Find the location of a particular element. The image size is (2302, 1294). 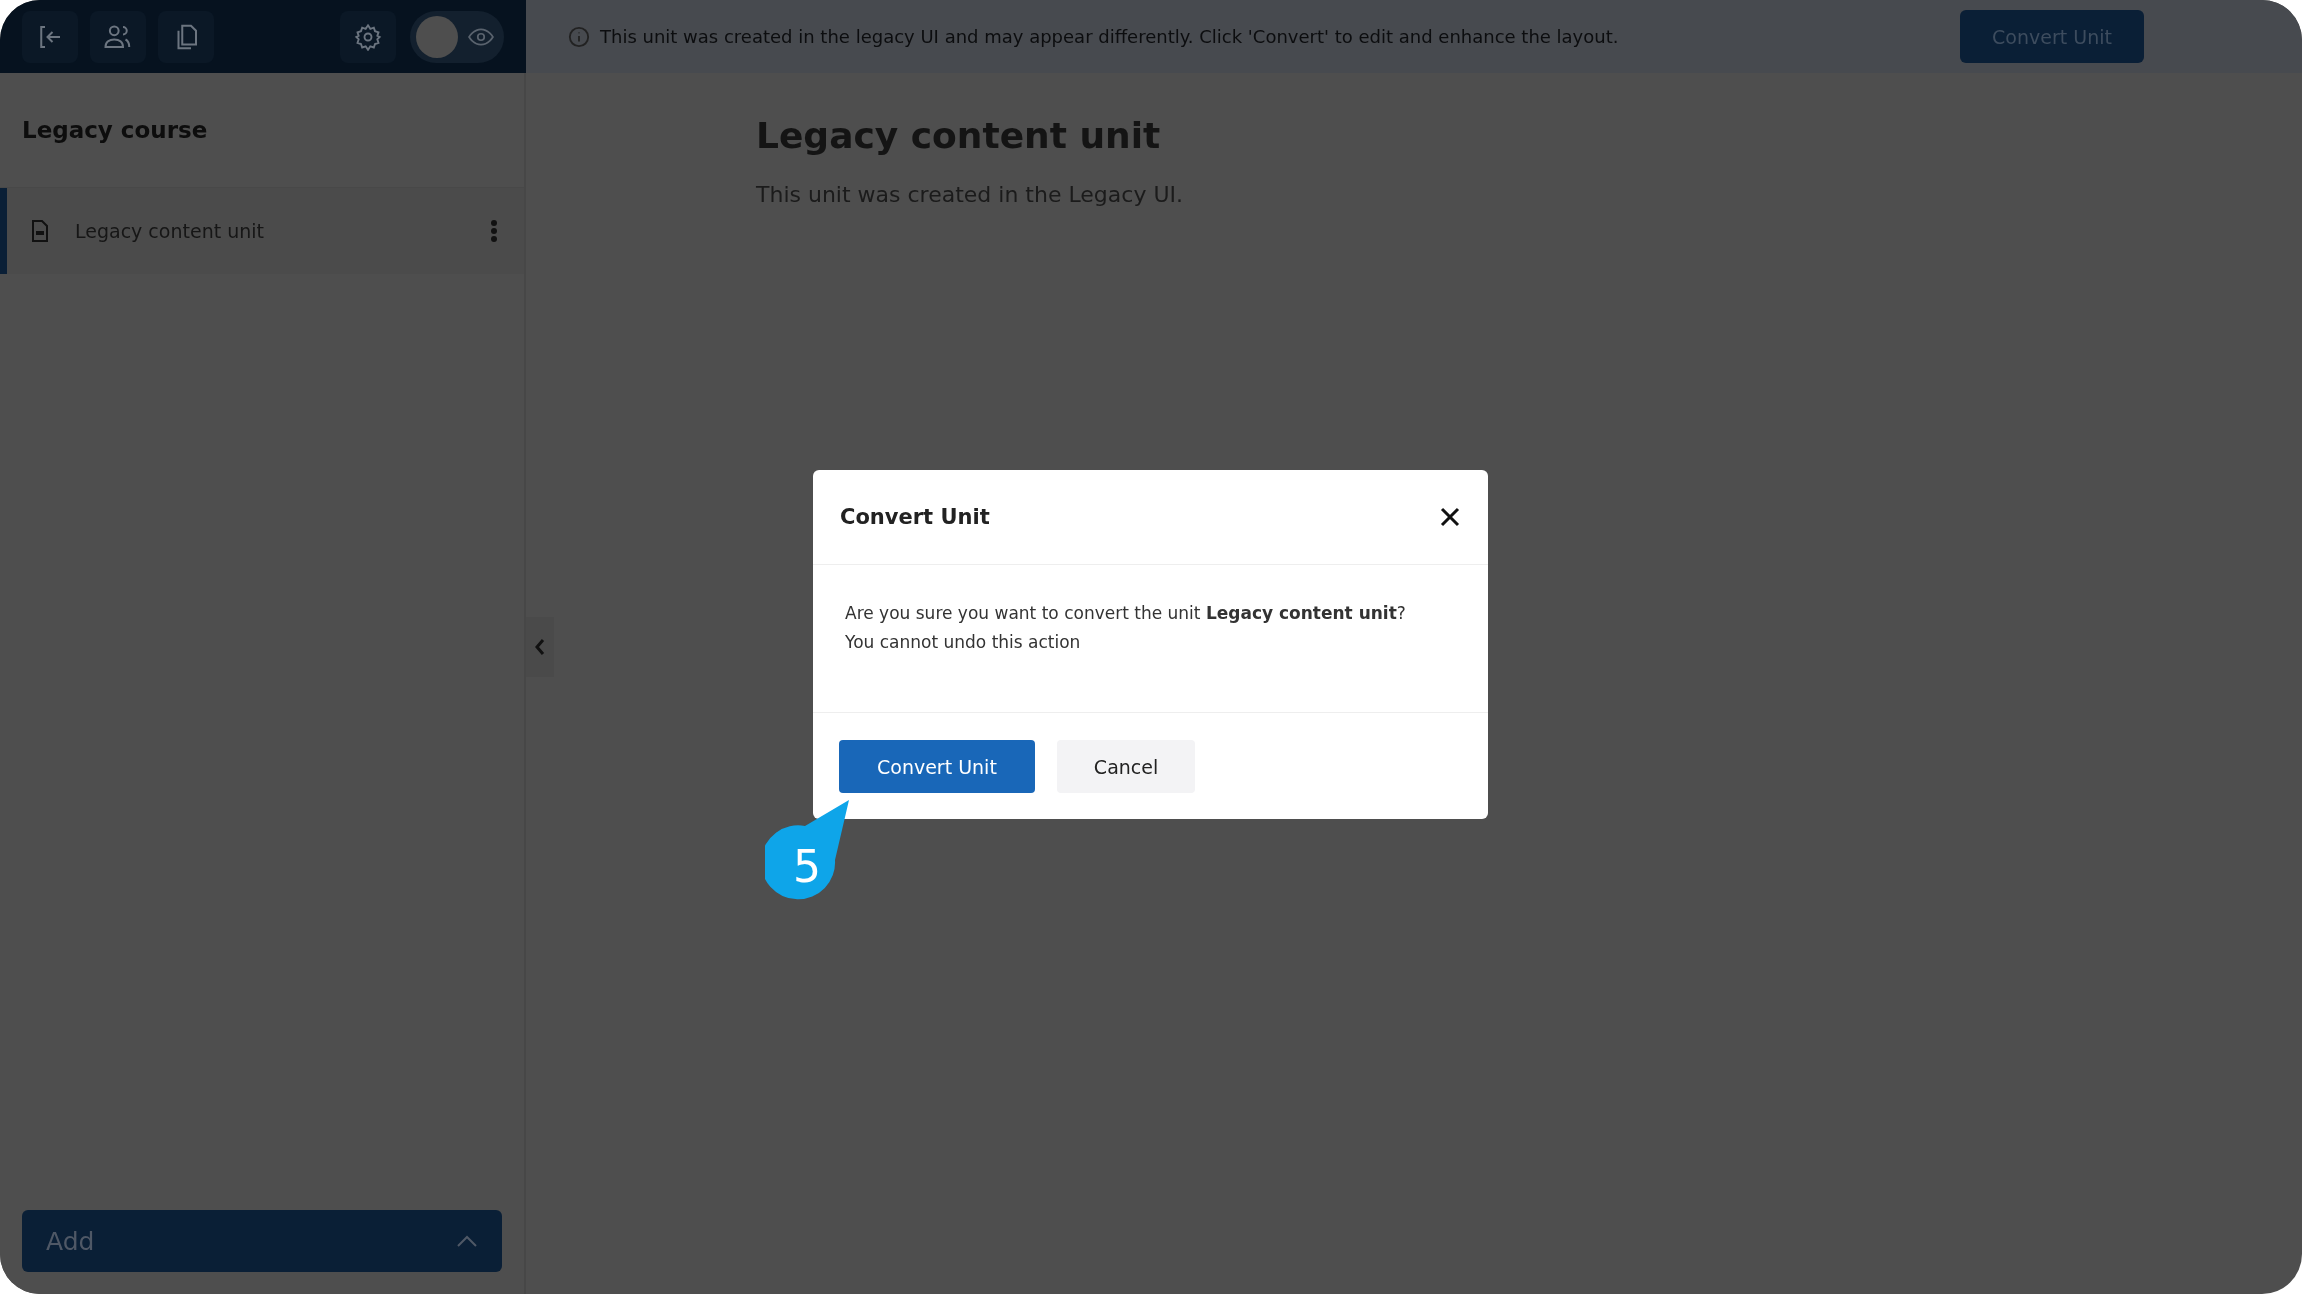

settings-icon is located at coordinates (368, 36).